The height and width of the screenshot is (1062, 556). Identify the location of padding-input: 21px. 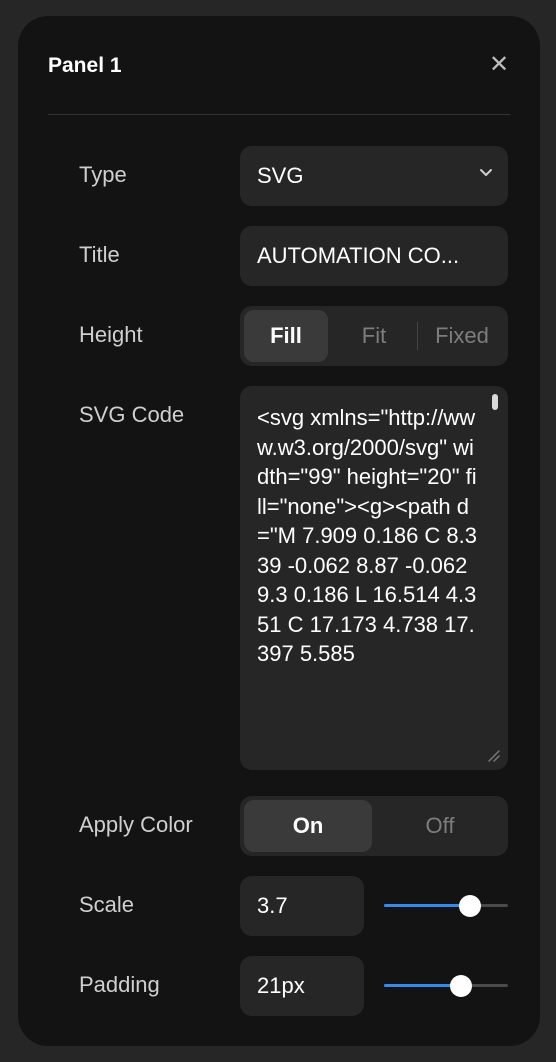
(302, 986).